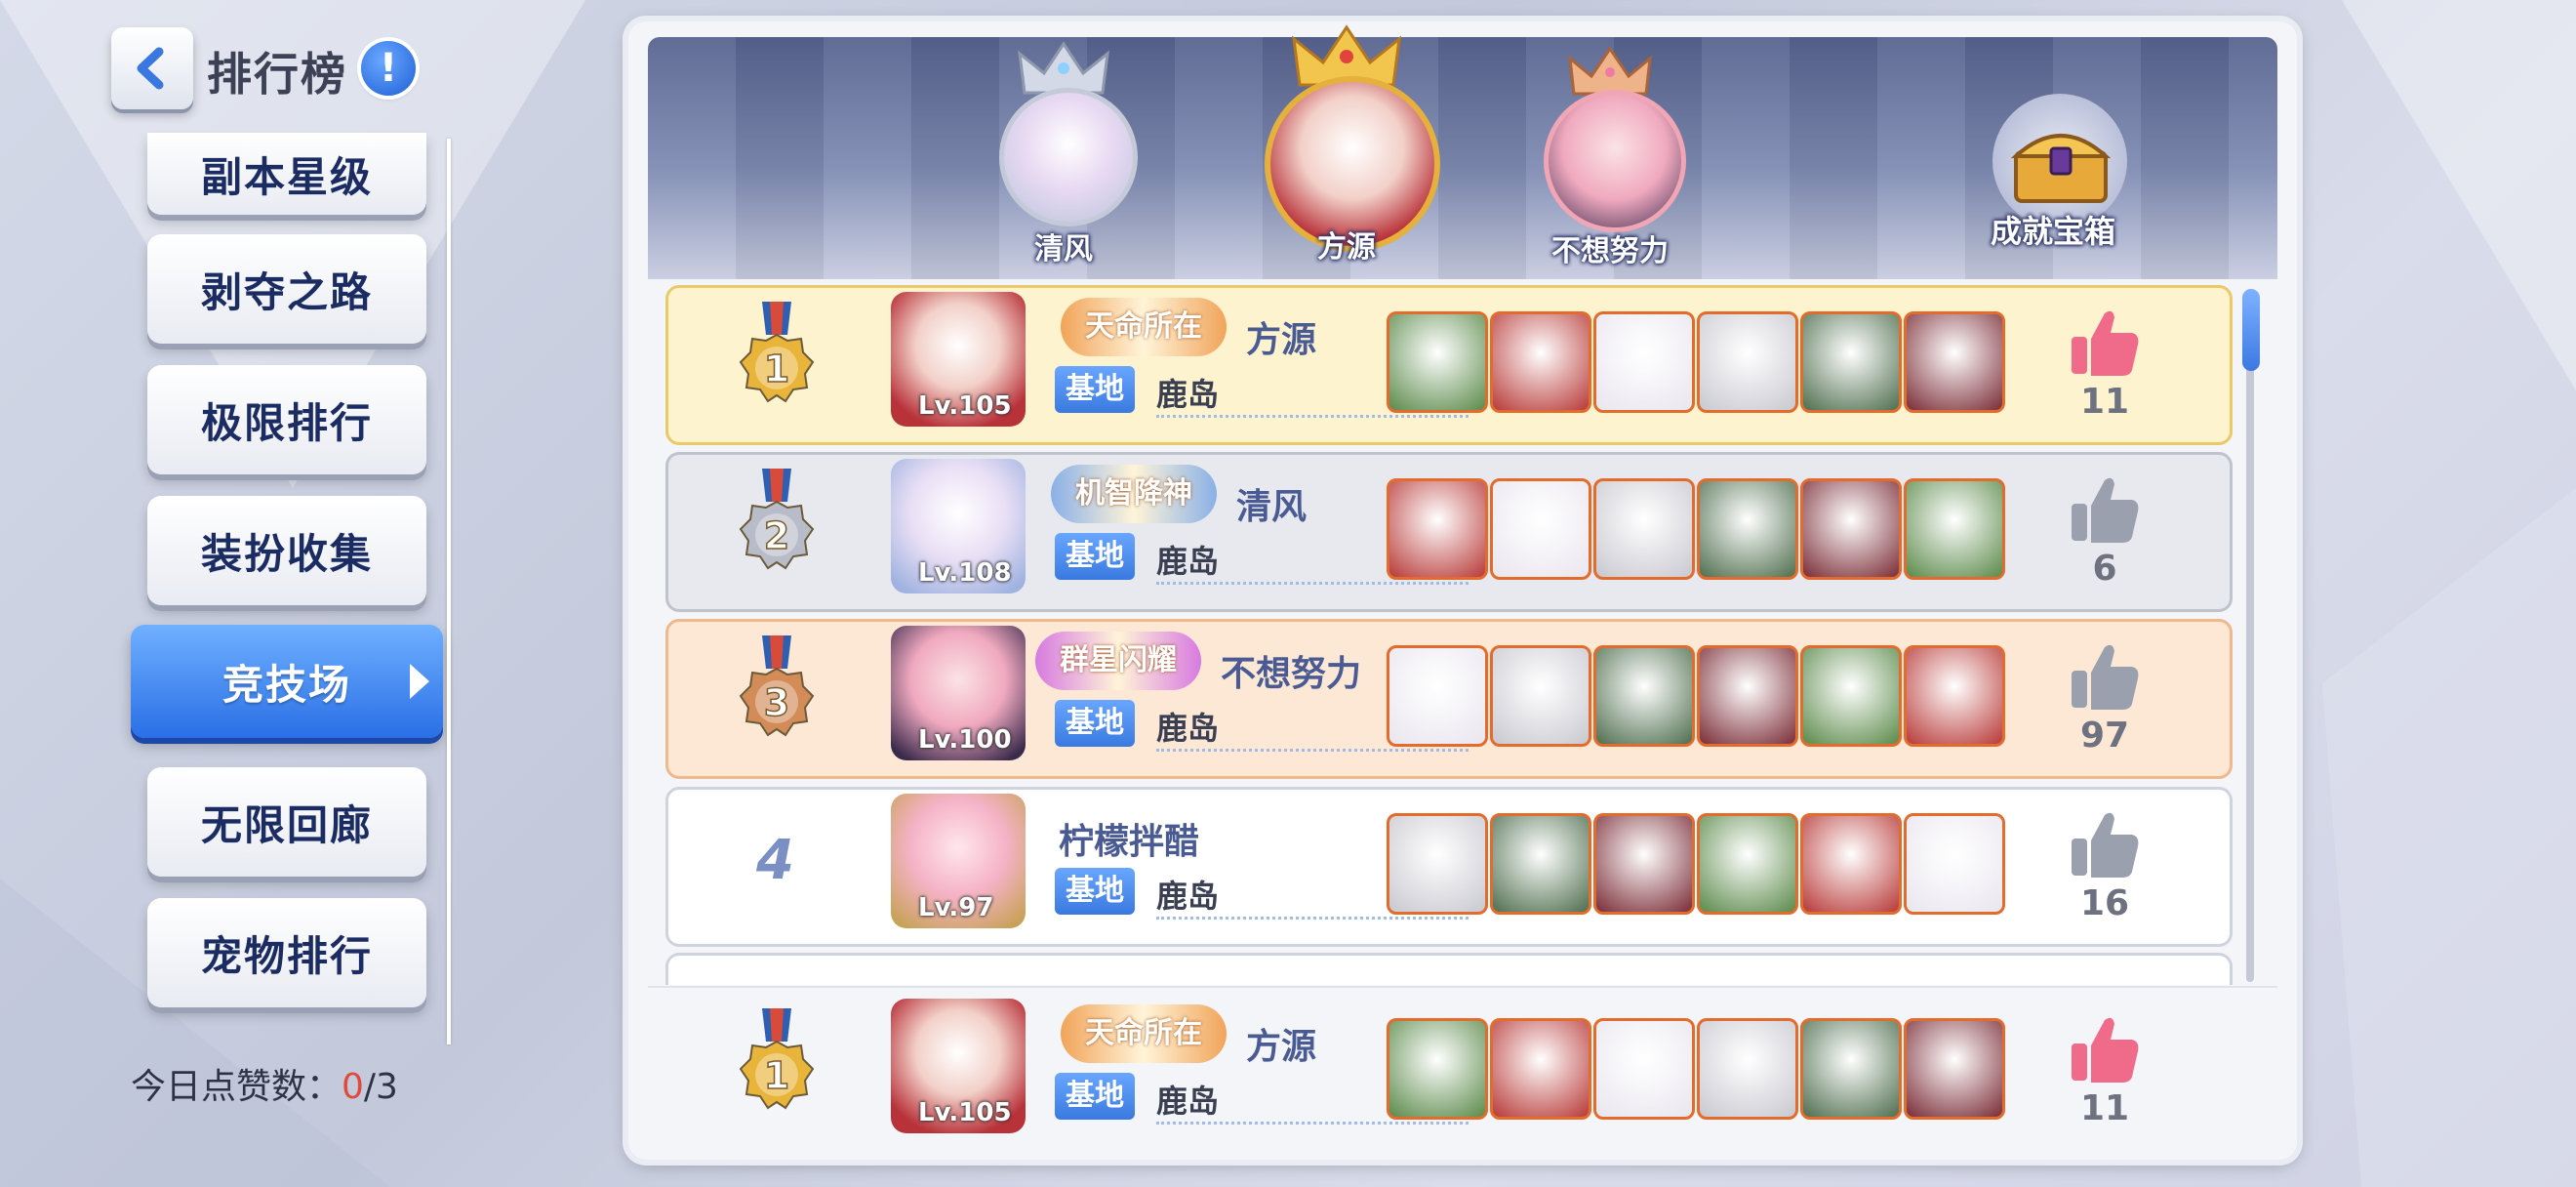  Describe the element at coordinates (1291, 674) in the screenshot. I see `player-name: 不想努力` at that location.